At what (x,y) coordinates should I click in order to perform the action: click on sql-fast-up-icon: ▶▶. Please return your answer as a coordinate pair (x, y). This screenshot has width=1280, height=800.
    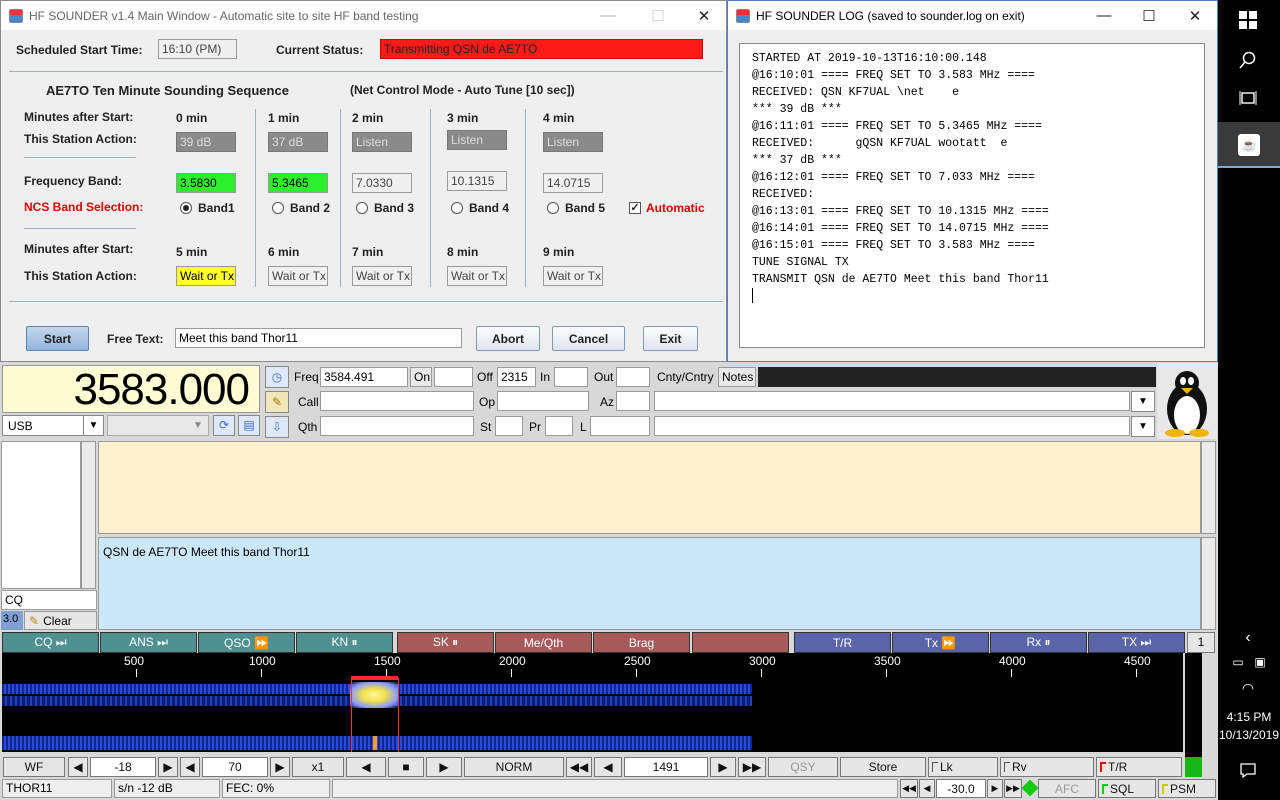
    Looking at the image, I should click on (1013, 788).